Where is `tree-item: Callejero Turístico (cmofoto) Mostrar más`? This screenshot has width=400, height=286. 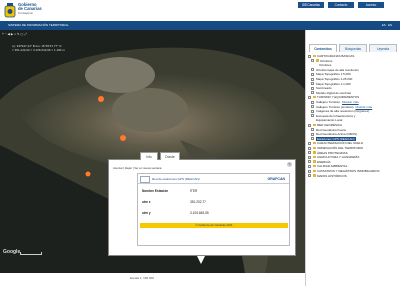 tree-item: Callejero Turístico (cmofoto) Mostrar más is located at coordinates (341, 107).